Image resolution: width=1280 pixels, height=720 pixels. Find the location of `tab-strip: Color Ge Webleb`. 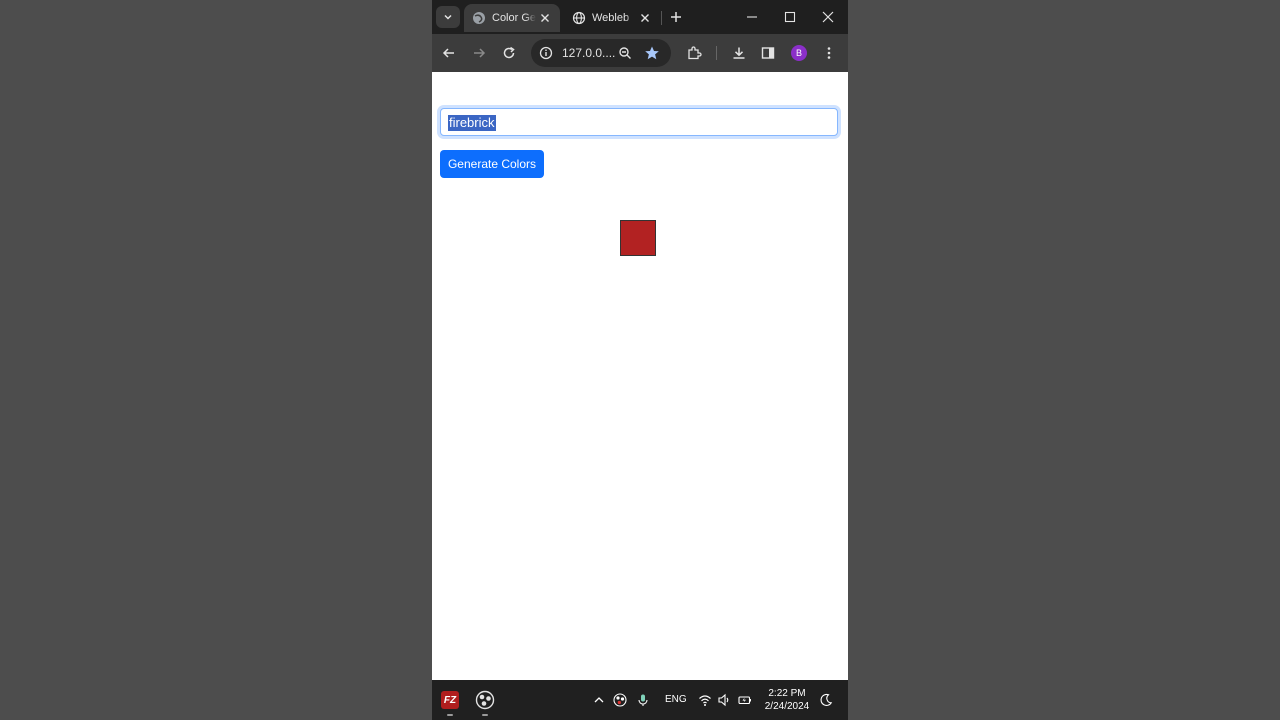

tab-strip: Color Ge Webleb is located at coordinates (640, 17).